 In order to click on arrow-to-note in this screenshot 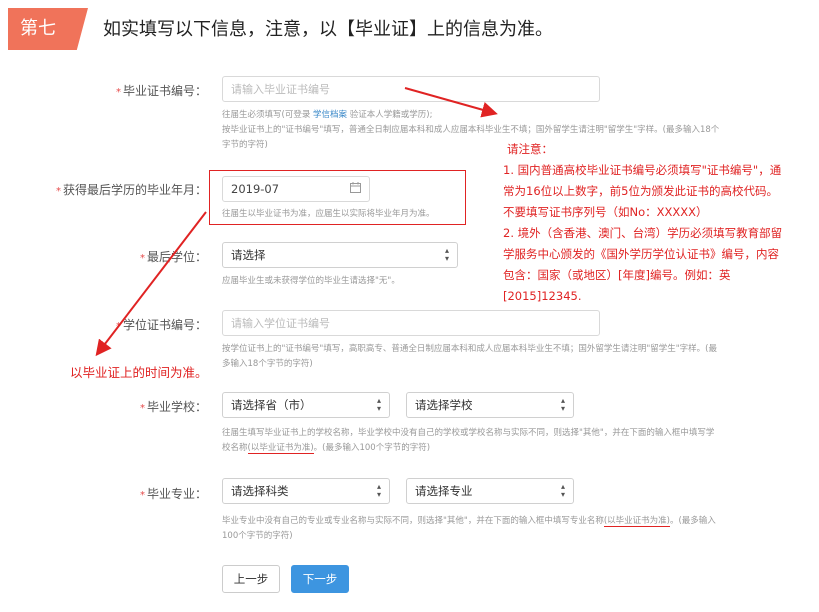, I will do `click(451, 102)`.